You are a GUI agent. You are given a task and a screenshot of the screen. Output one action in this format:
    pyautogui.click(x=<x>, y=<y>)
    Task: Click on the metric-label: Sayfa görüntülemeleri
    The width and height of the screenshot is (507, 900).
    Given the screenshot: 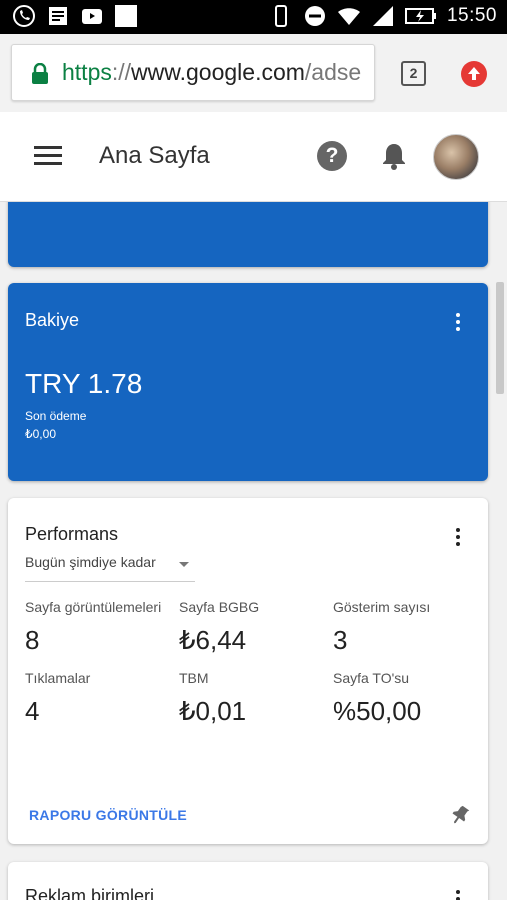 What is the action you would take?
    pyautogui.click(x=93, y=607)
    